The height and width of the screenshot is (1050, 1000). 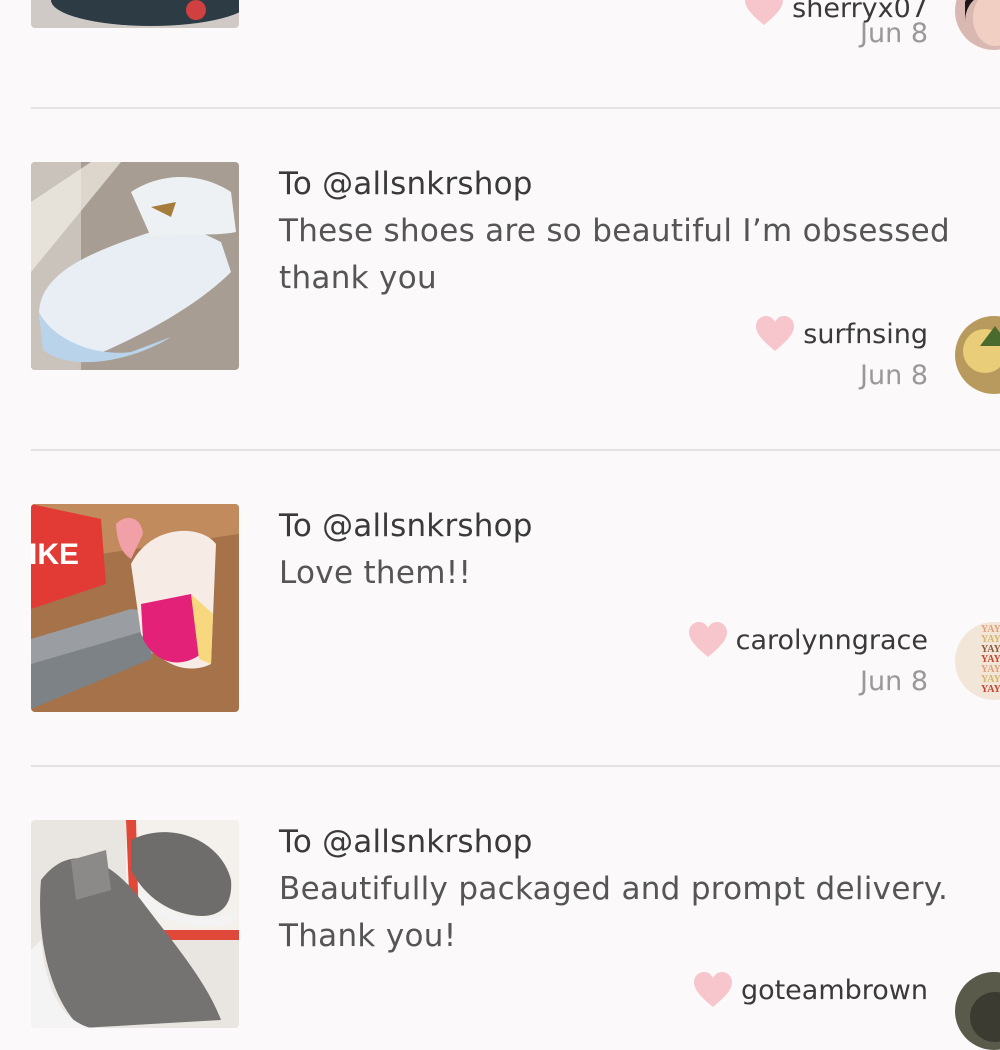 What do you see at coordinates (832, 640) in the screenshot?
I see `reviewer-username: carolynngrace` at bounding box center [832, 640].